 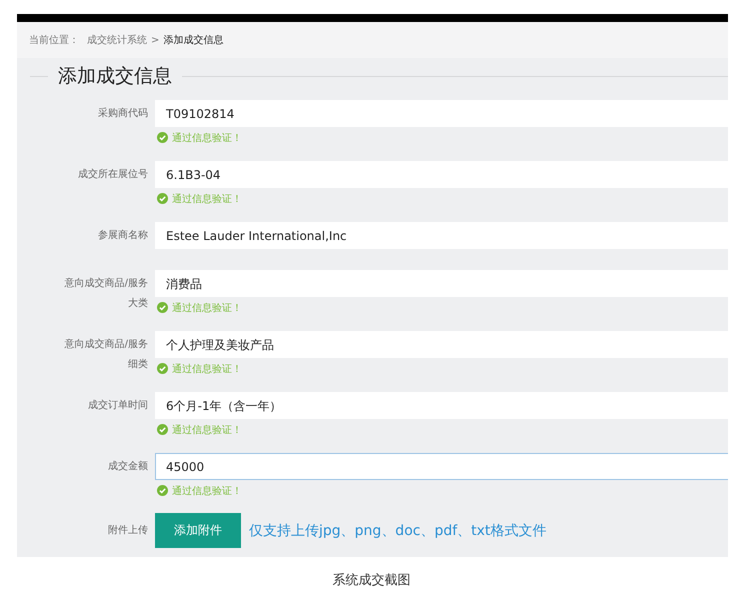 I want to click on field-label: 参展商名称, so click(x=122, y=235).